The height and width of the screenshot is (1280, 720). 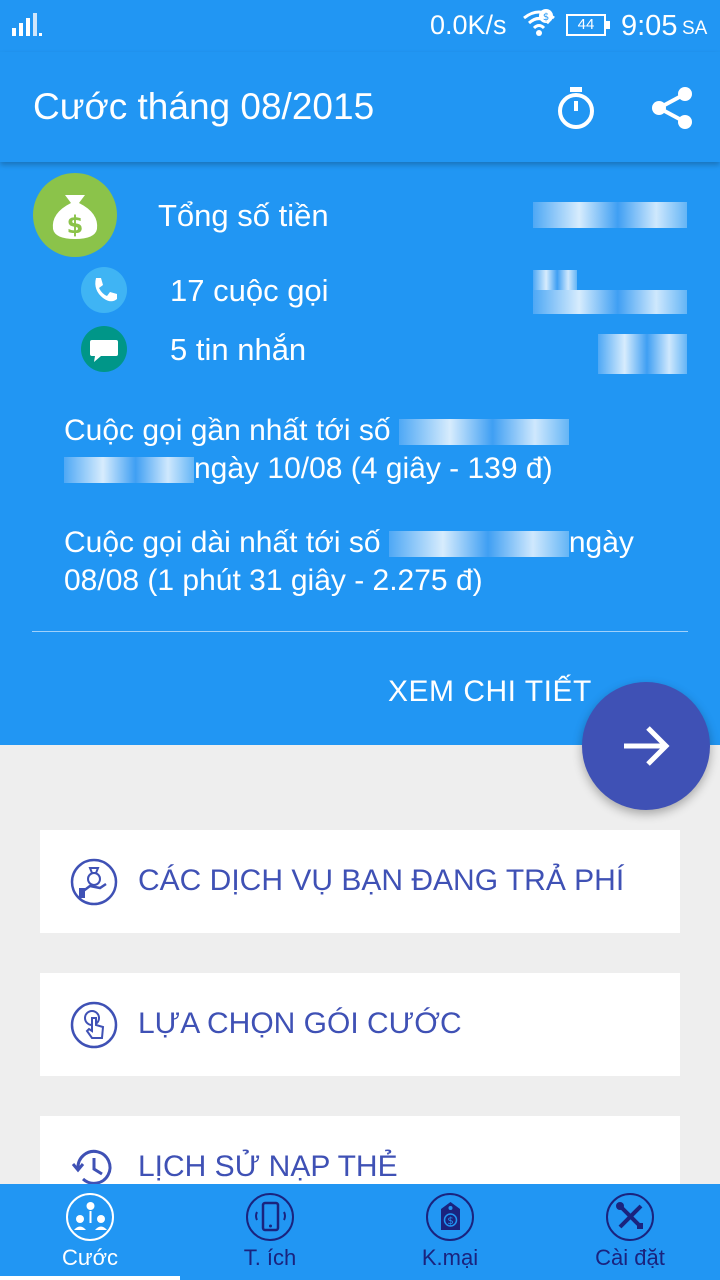 I want to click on paid-services-label: CÁC DỊCH VỤ BẠN ĐANG TRẢ PHÍ, so click(x=381, y=880).